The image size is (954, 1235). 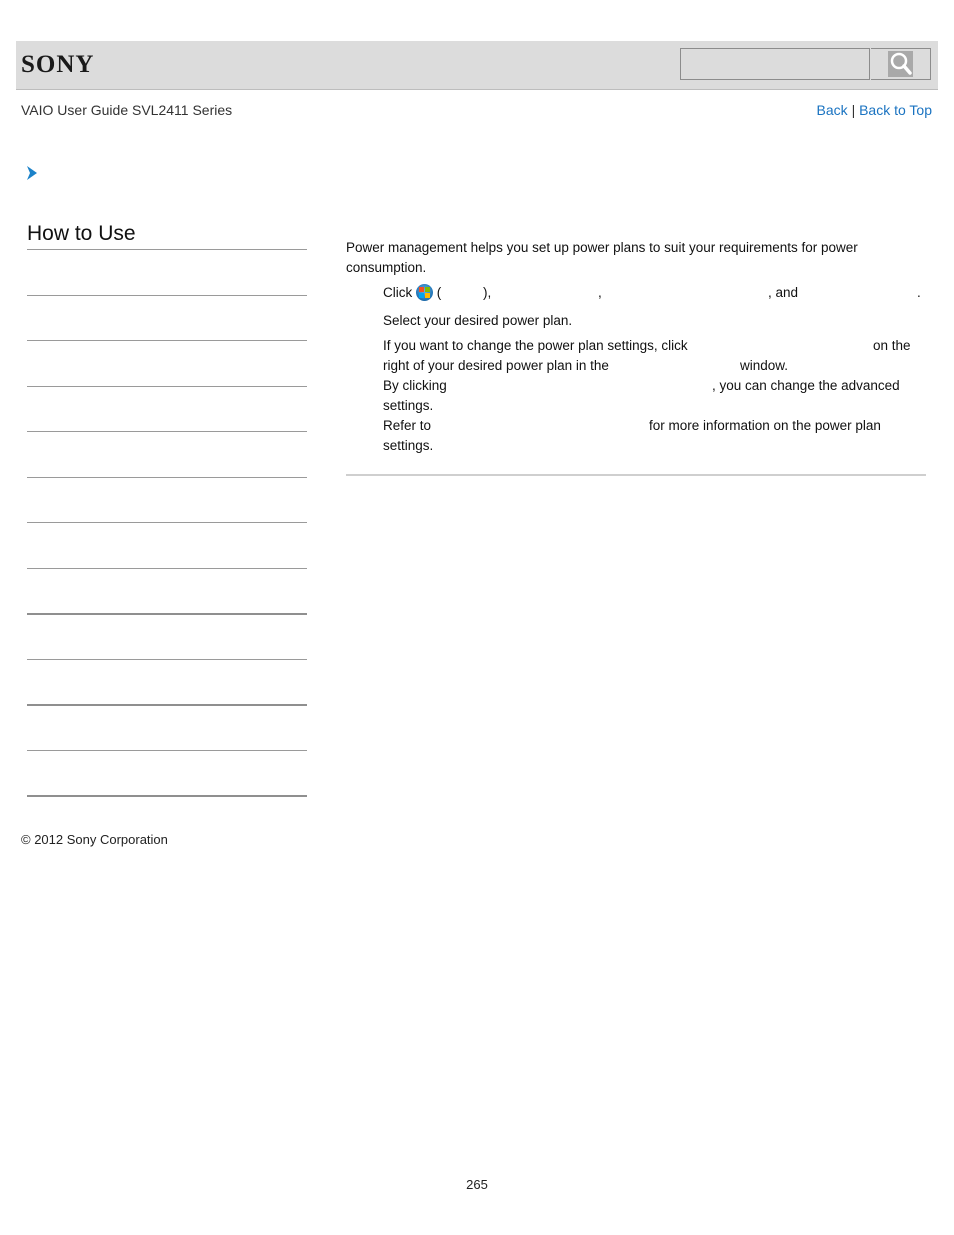 What do you see at coordinates (408, 405) in the screenshot?
I see `note2-line2: settings.` at bounding box center [408, 405].